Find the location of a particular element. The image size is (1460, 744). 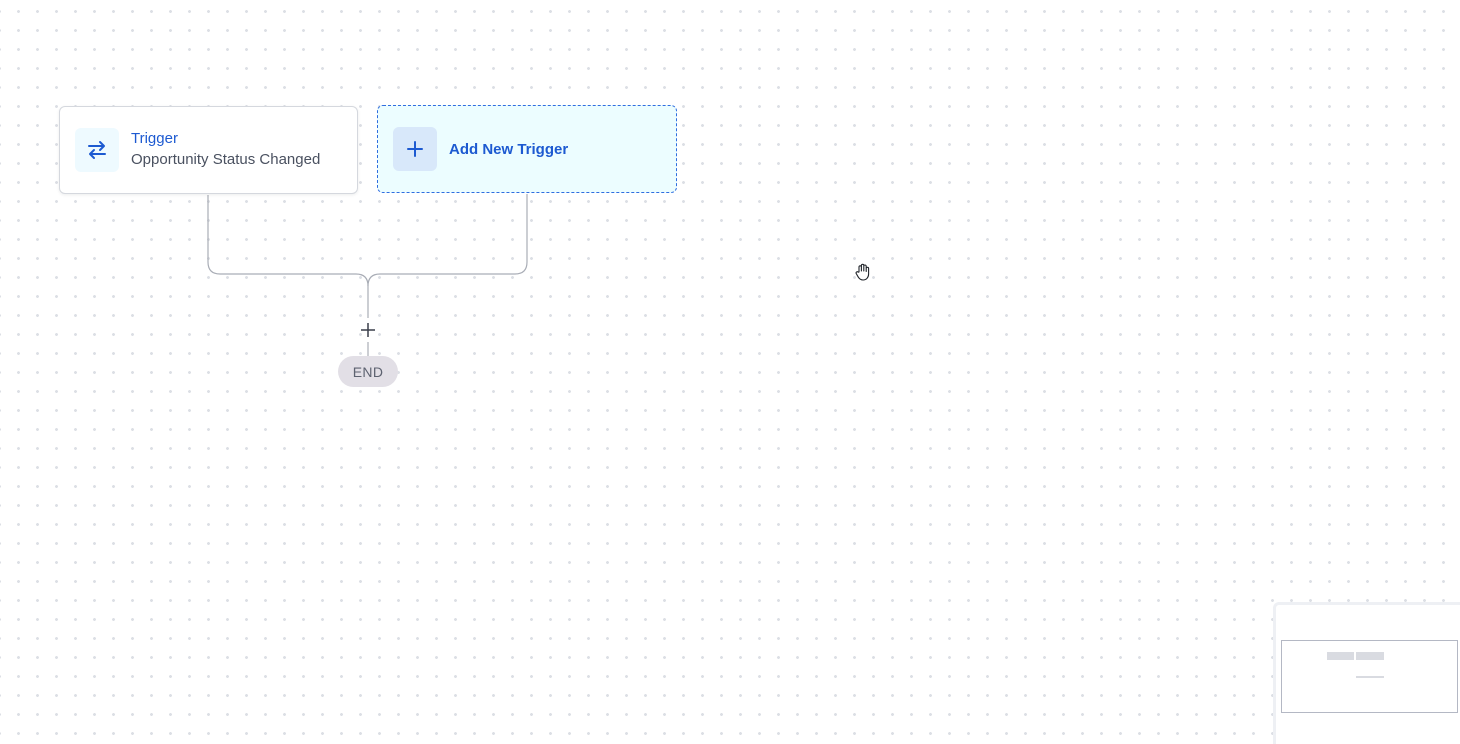

trigger-node: Trigger Opportunity Status Changed is located at coordinates (208, 150).